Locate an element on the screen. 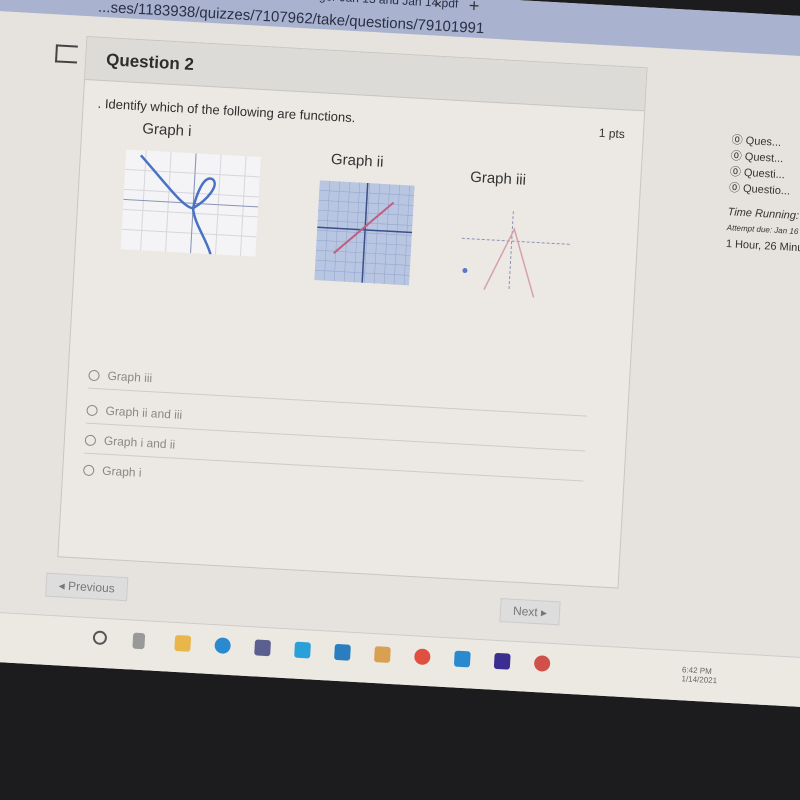  adobe-icon is located at coordinates (502, 661).